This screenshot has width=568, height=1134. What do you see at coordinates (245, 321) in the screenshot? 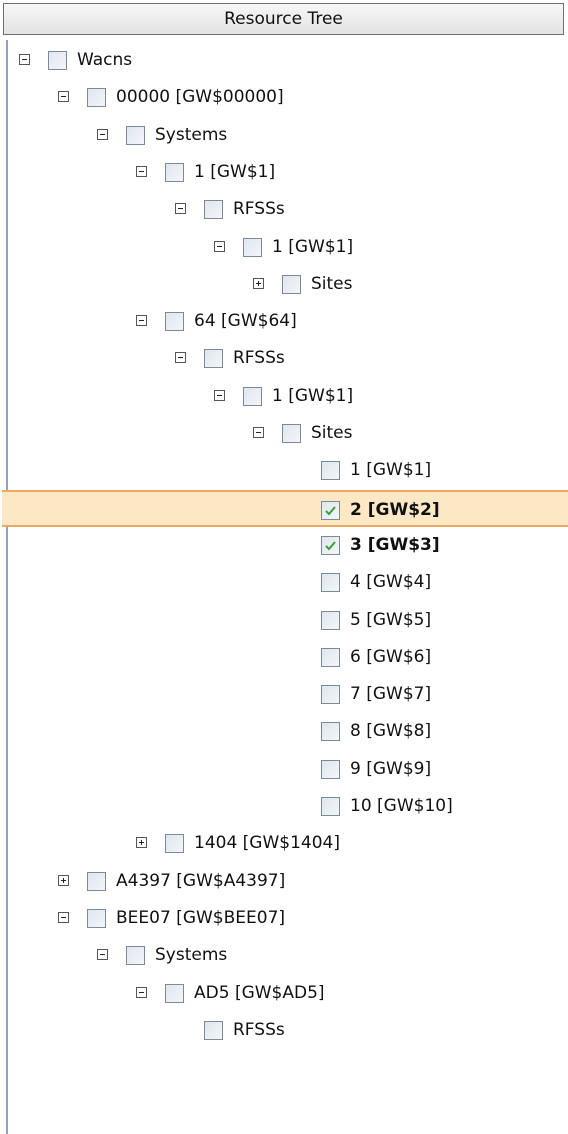
I see `tree-node-label: 64 [GW$64]` at bounding box center [245, 321].